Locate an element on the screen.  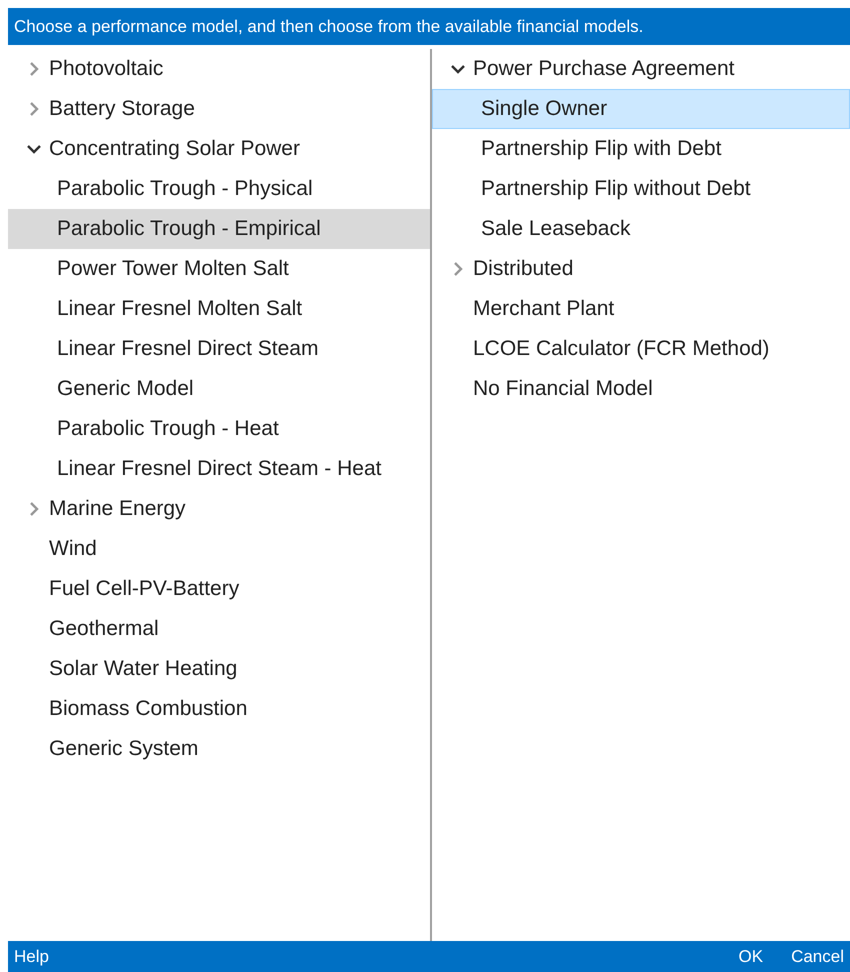
performance-model-item: Generic Model is located at coordinates (219, 389).